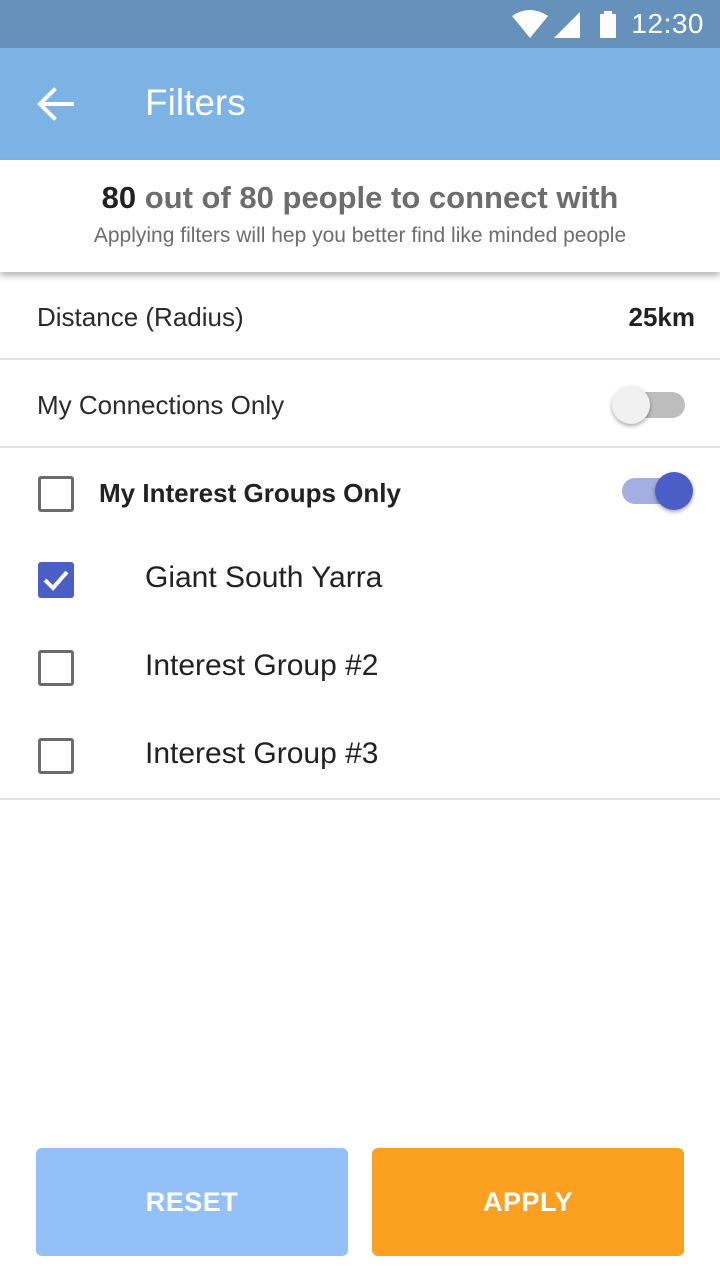 This screenshot has height=1280, width=720. Describe the element at coordinates (360, 24) in the screenshot. I see `status-bar: 12:30` at that location.